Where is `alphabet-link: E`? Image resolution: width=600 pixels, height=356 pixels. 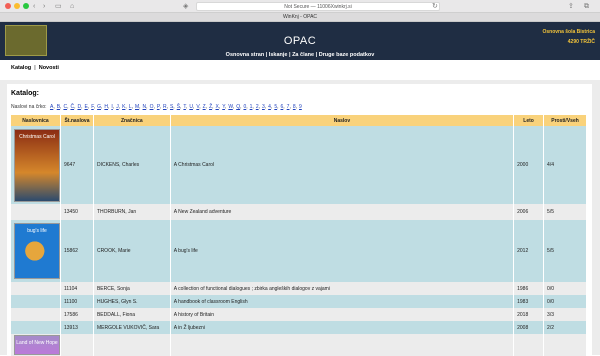
alphabet-link: E is located at coordinates (85, 107).